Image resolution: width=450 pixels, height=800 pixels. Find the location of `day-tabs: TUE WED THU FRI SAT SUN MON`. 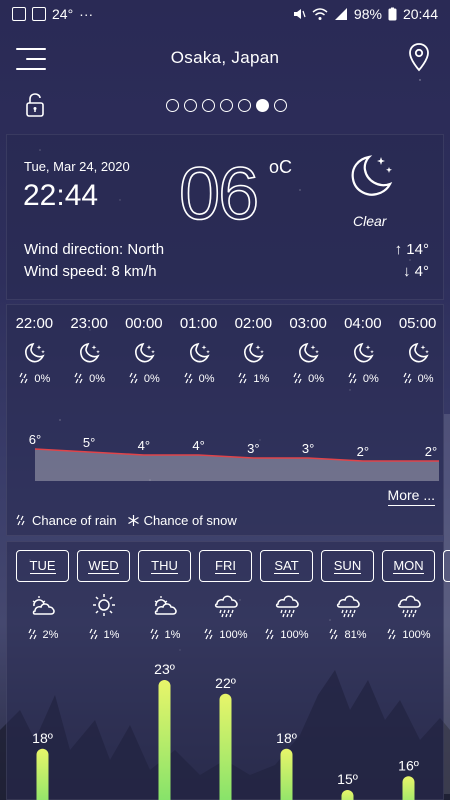

day-tabs: TUE WED THU FRI SAT SUN MON is located at coordinates (233, 566).